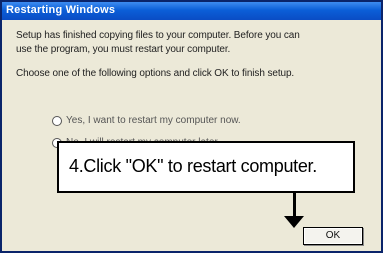 This screenshot has height=257, width=387. What do you see at coordinates (57, 121) in the screenshot?
I see `restart-now-radio` at bounding box center [57, 121].